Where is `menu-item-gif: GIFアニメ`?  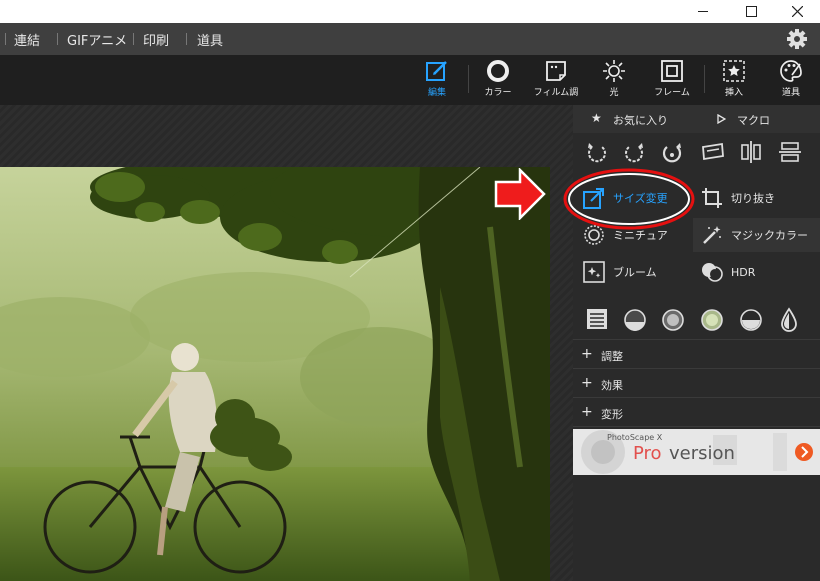
menu-item-gif: GIFアニメ is located at coordinates (97, 39).